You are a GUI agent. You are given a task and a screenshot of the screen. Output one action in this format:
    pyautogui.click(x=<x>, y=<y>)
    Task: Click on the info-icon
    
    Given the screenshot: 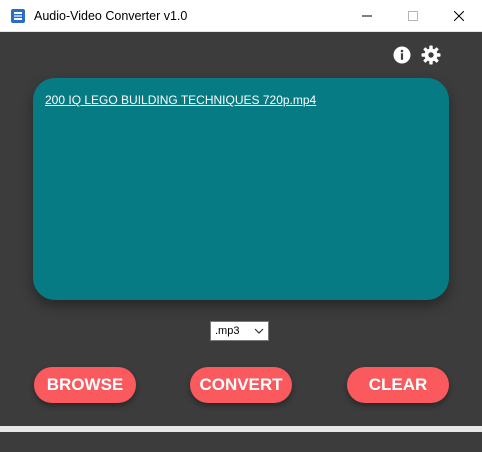 What is the action you would take?
    pyautogui.click(x=402, y=55)
    